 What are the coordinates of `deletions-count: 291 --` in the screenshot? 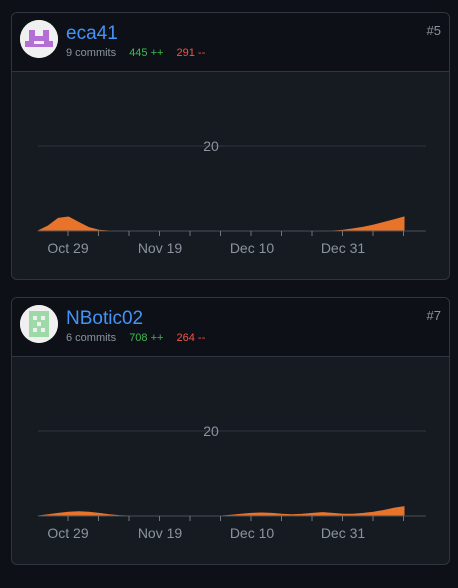 It's located at (191, 53).